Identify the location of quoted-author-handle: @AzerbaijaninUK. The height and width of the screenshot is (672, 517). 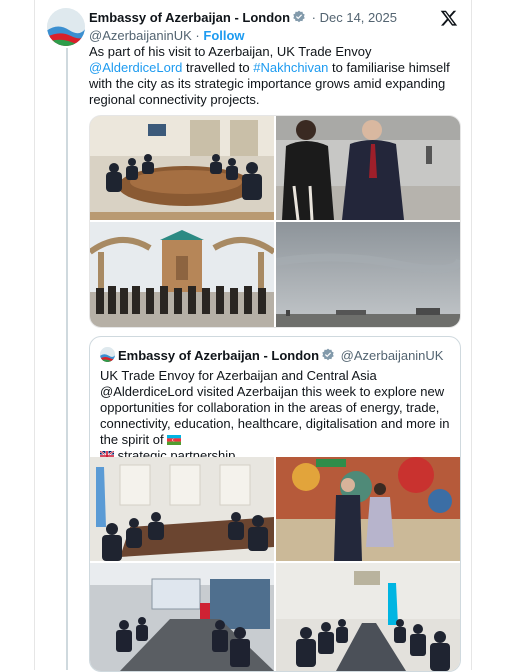
(392, 355).